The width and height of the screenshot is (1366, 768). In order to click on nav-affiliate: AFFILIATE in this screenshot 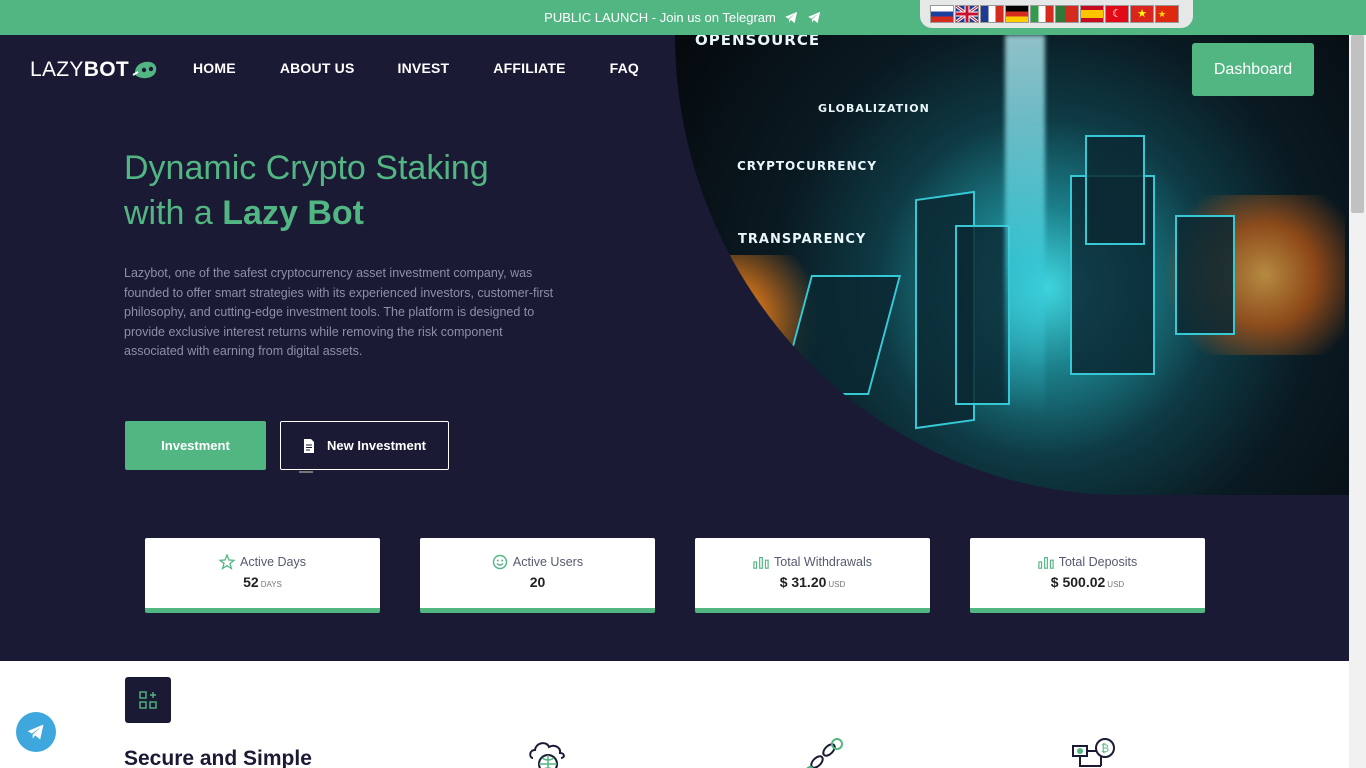, I will do `click(529, 68)`.